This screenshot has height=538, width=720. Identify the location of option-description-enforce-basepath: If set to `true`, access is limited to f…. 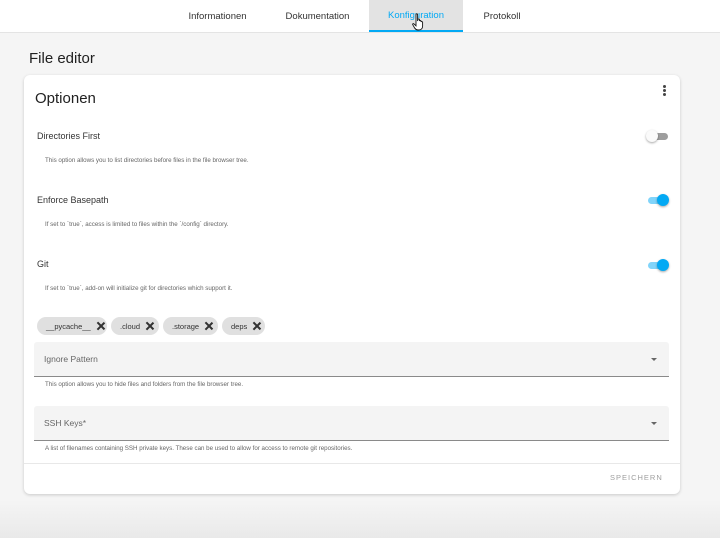
(137, 224).